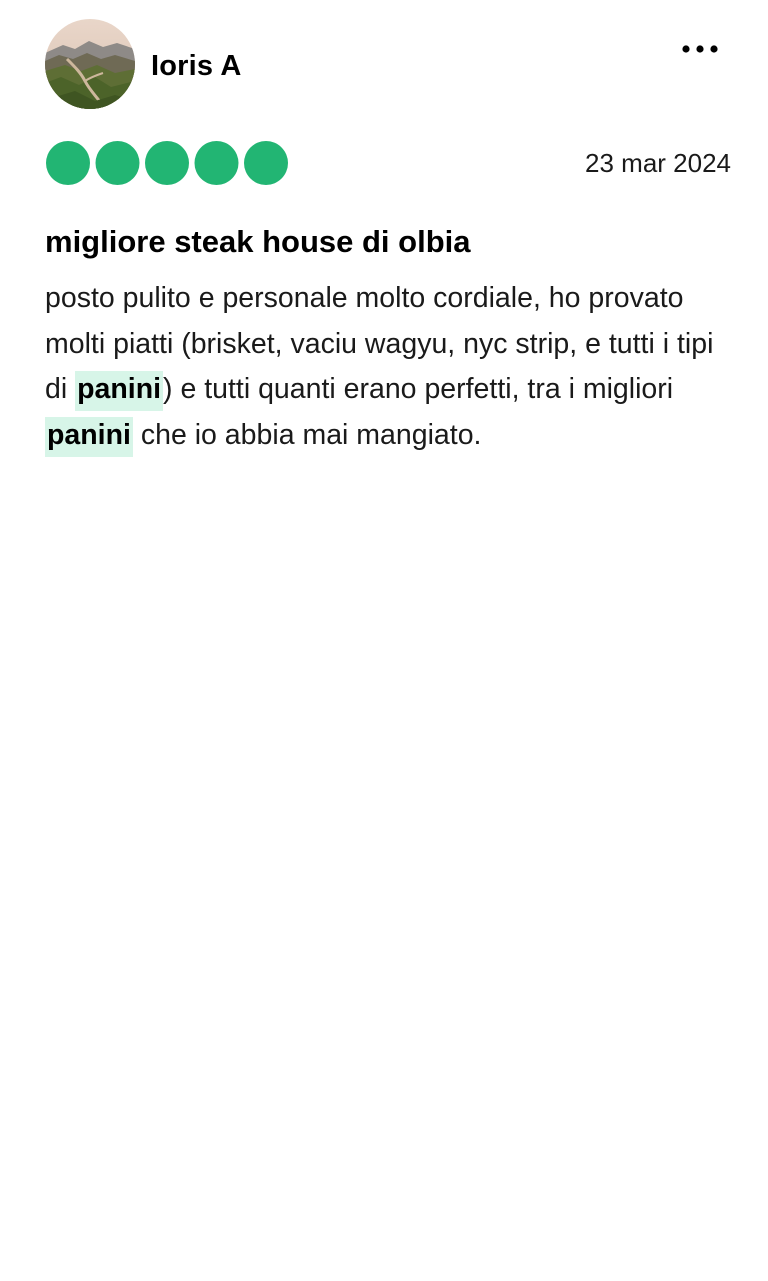 Image resolution: width=768 pixels, height=1281 pixels. I want to click on more-horizontal-icon, so click(700, 49).